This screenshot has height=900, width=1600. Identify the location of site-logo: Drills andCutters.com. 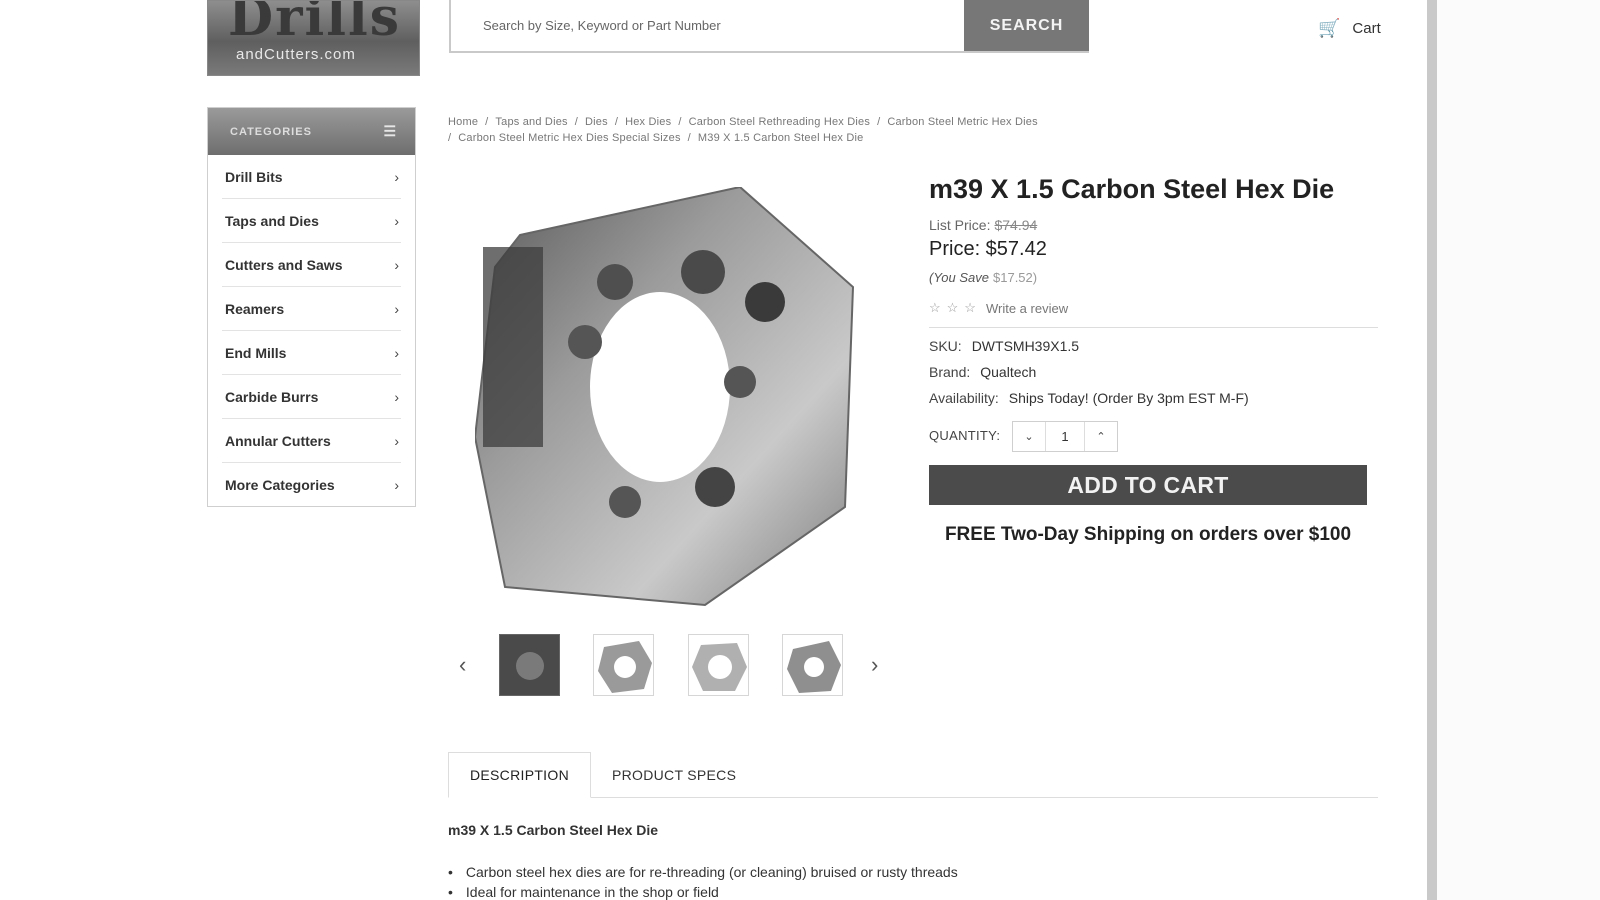
(313, 38).